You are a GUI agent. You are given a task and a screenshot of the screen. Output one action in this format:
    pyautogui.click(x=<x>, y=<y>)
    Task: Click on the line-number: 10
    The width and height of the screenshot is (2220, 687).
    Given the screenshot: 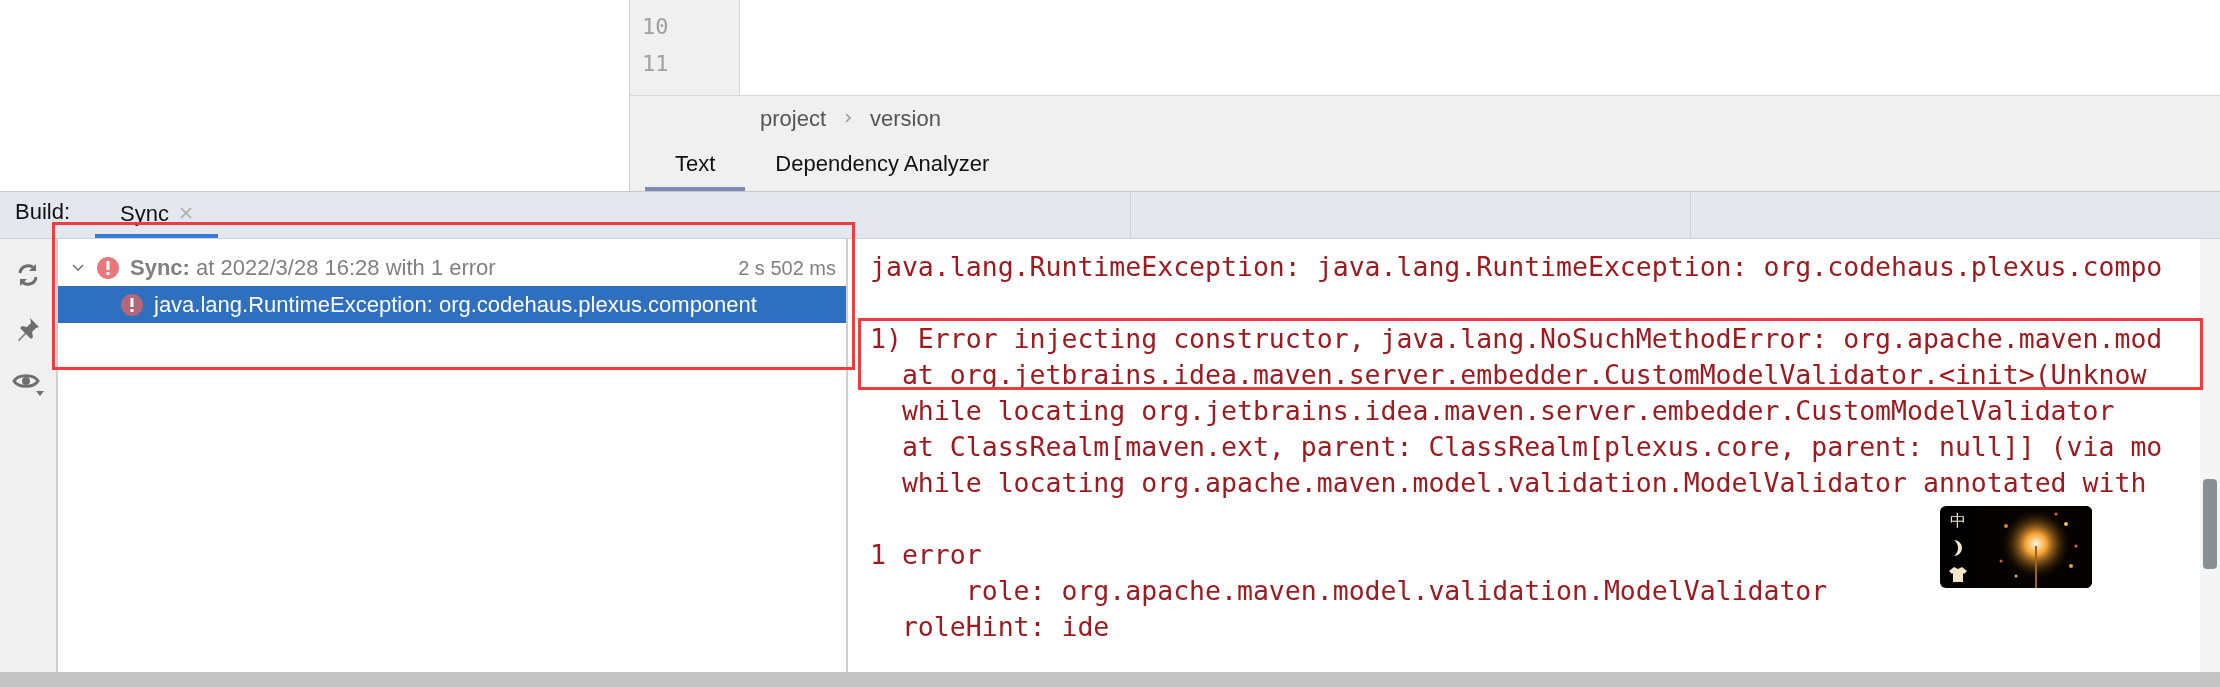 What is the action you would take?
    pyautogui.click(x=656, y=27)
    